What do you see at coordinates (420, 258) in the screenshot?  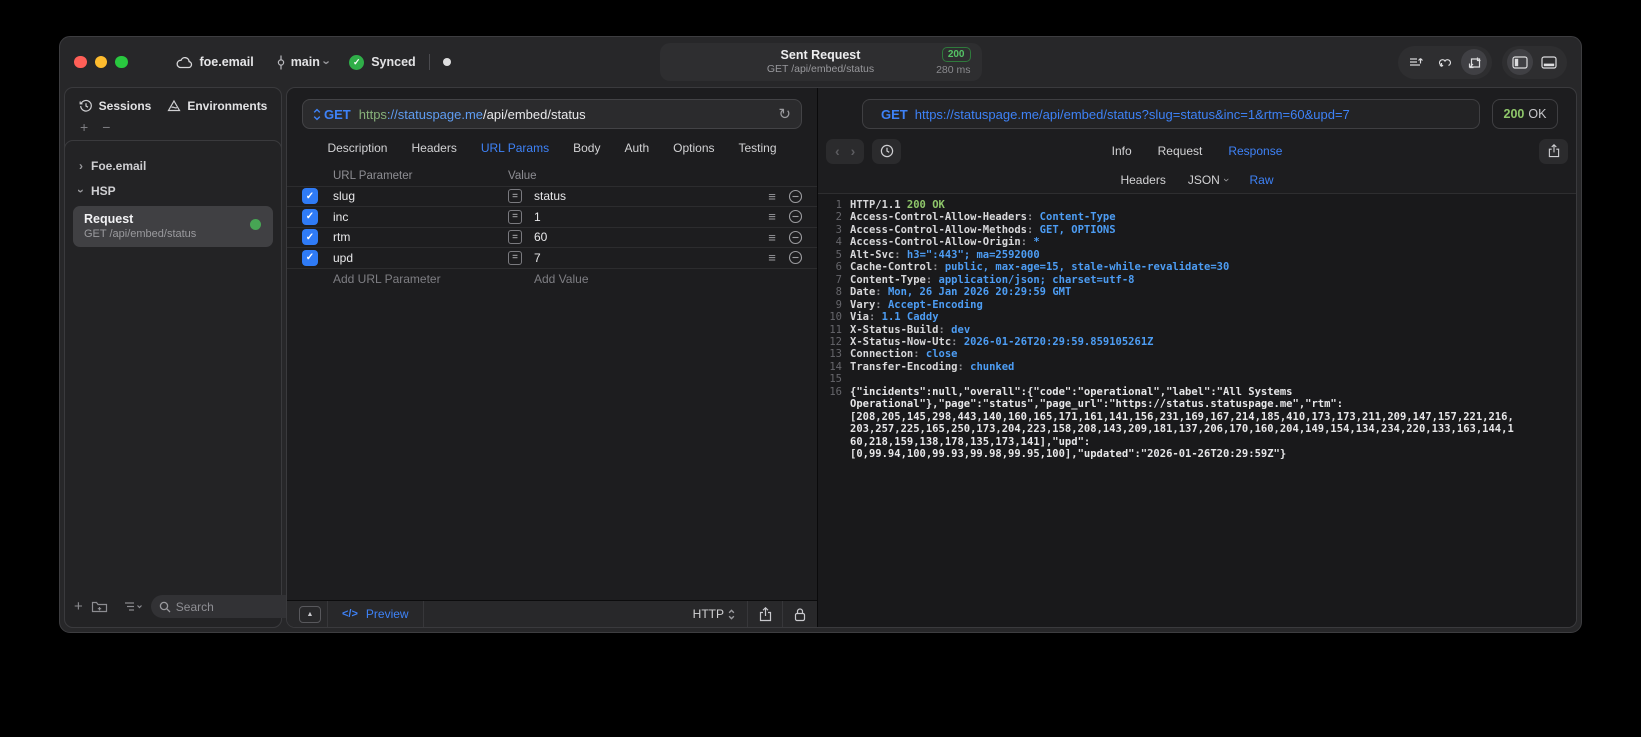 I see `param-name-field: upd` at bounding box center [420, 258].